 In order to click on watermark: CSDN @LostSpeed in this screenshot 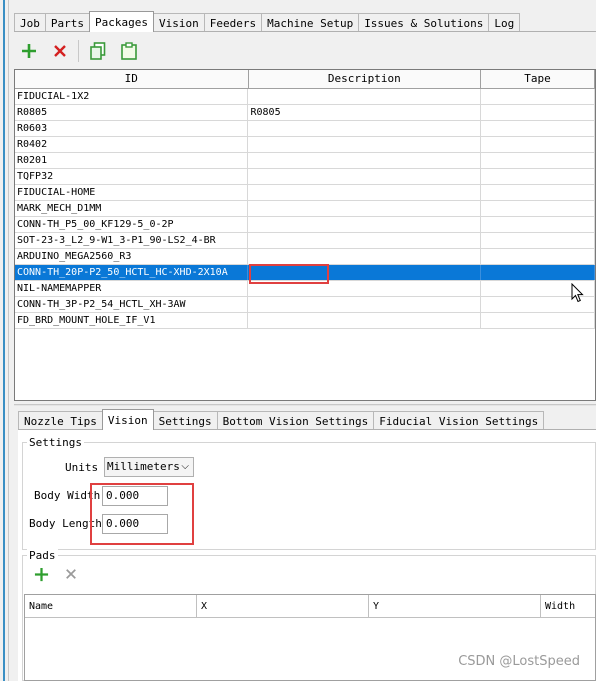, I will do `click(519, 661)`.